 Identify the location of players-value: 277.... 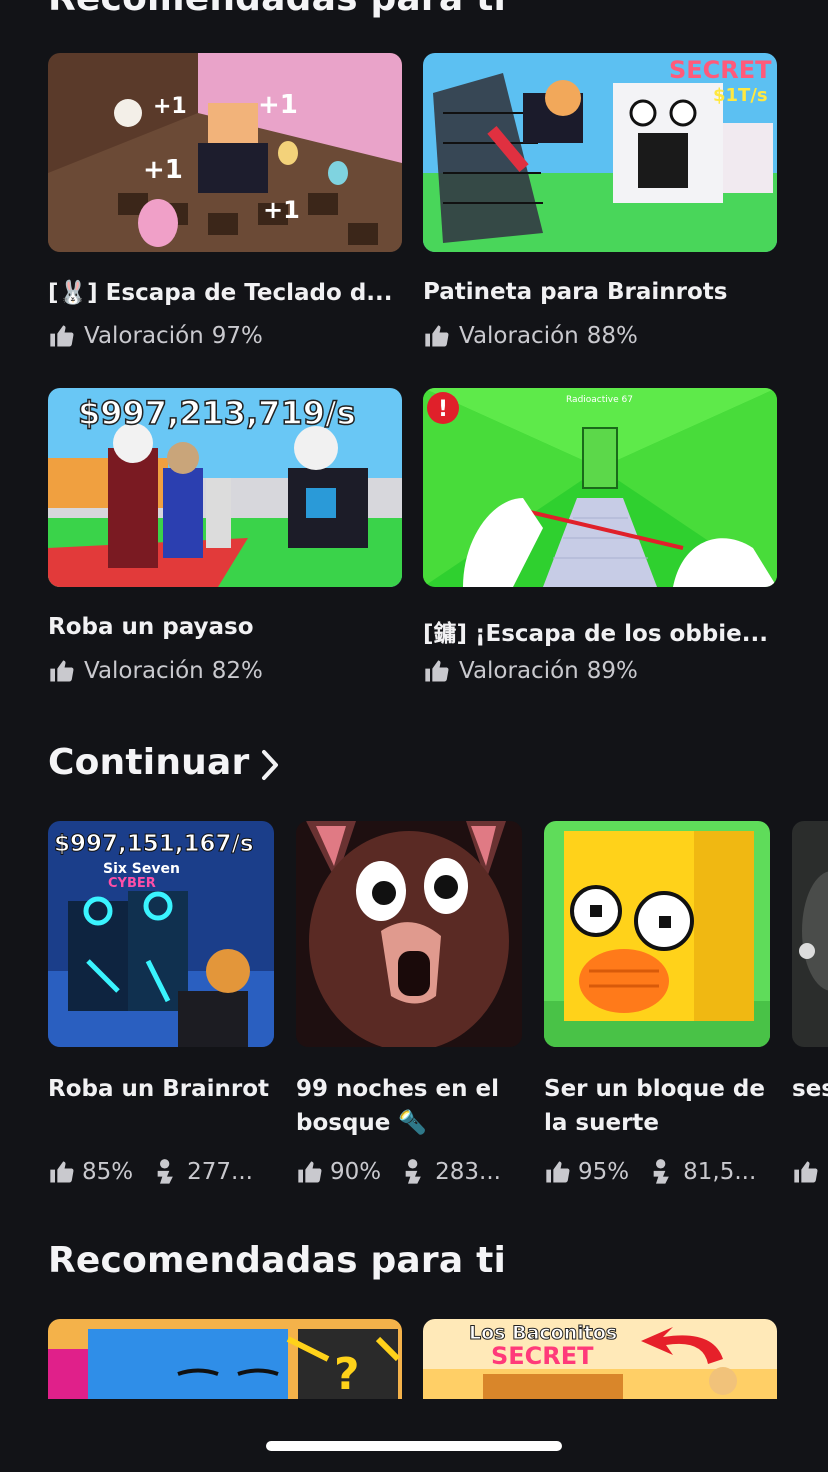
(220, 1172).